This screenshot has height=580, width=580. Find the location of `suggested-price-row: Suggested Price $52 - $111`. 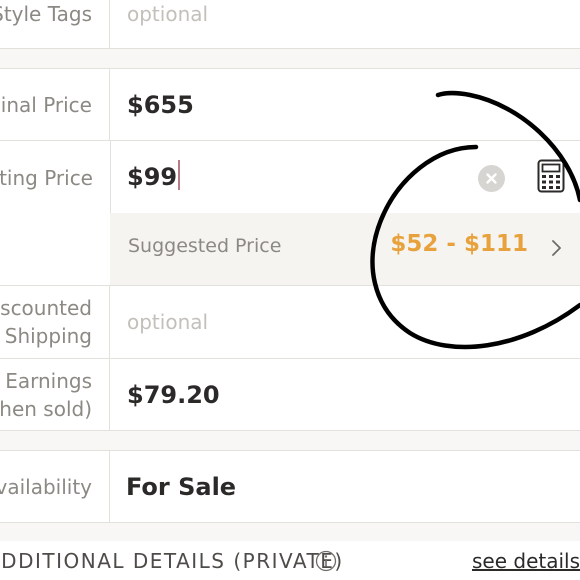

suggested-price-row: Suggested Price $52 - $111 is located at coordinates (345, 249).